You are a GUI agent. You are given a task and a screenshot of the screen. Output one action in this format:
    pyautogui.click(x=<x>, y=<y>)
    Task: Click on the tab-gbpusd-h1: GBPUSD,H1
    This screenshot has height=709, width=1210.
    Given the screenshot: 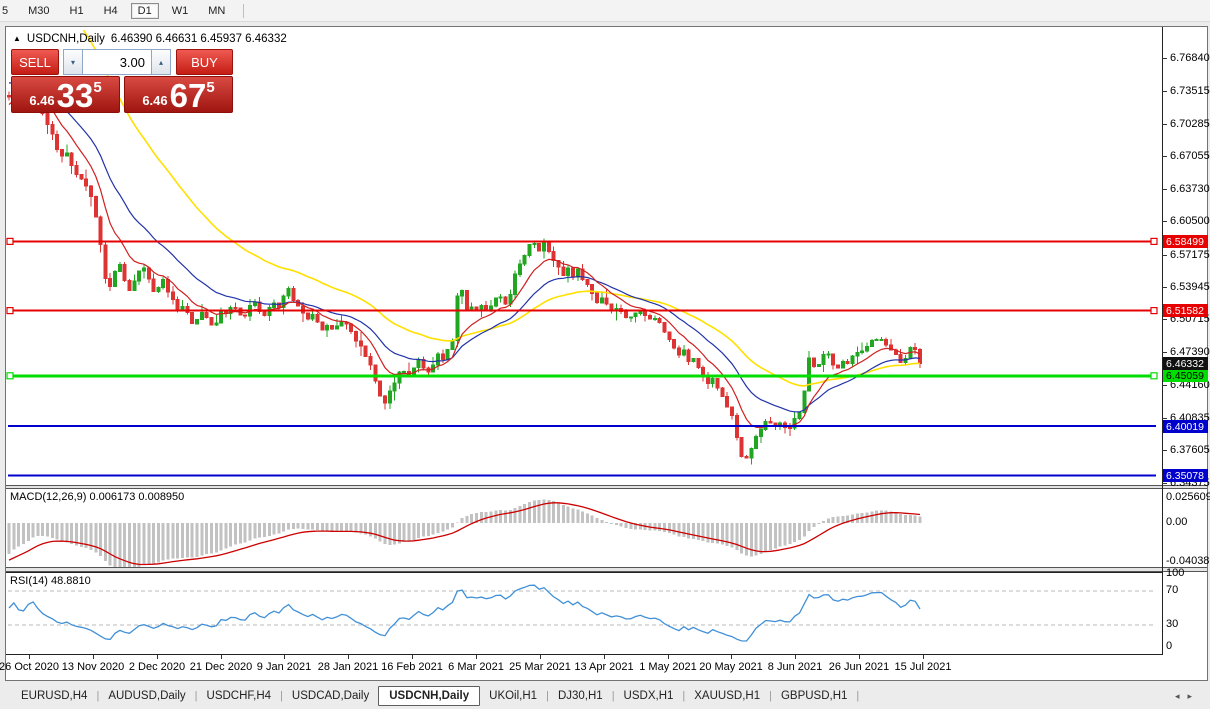 What is the action you would take?
    pyautogui.click(x=814, y=696)
    